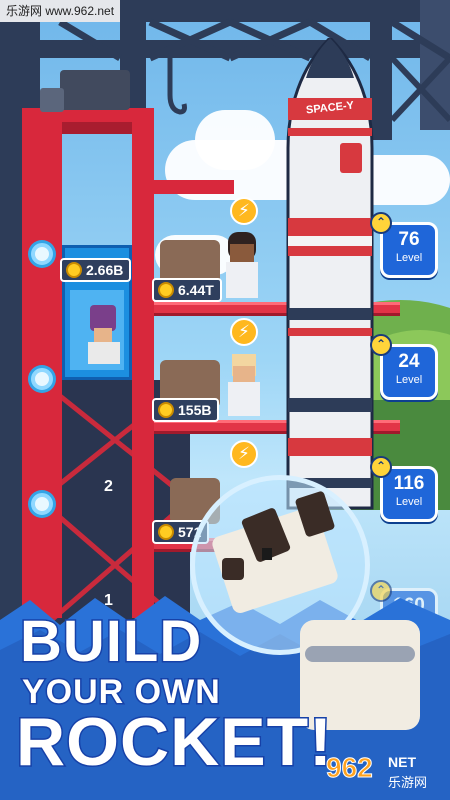  What do you see at coordinates (385, 772) in the screenshot?
I see `watermark-logo: 962 NET 乐游网` at bounding box center [385, 772].